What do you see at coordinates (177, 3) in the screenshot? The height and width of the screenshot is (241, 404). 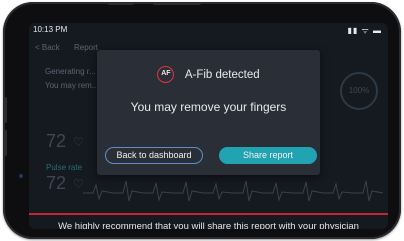 I see `volume-down-button` at bounding box center [177, 3].